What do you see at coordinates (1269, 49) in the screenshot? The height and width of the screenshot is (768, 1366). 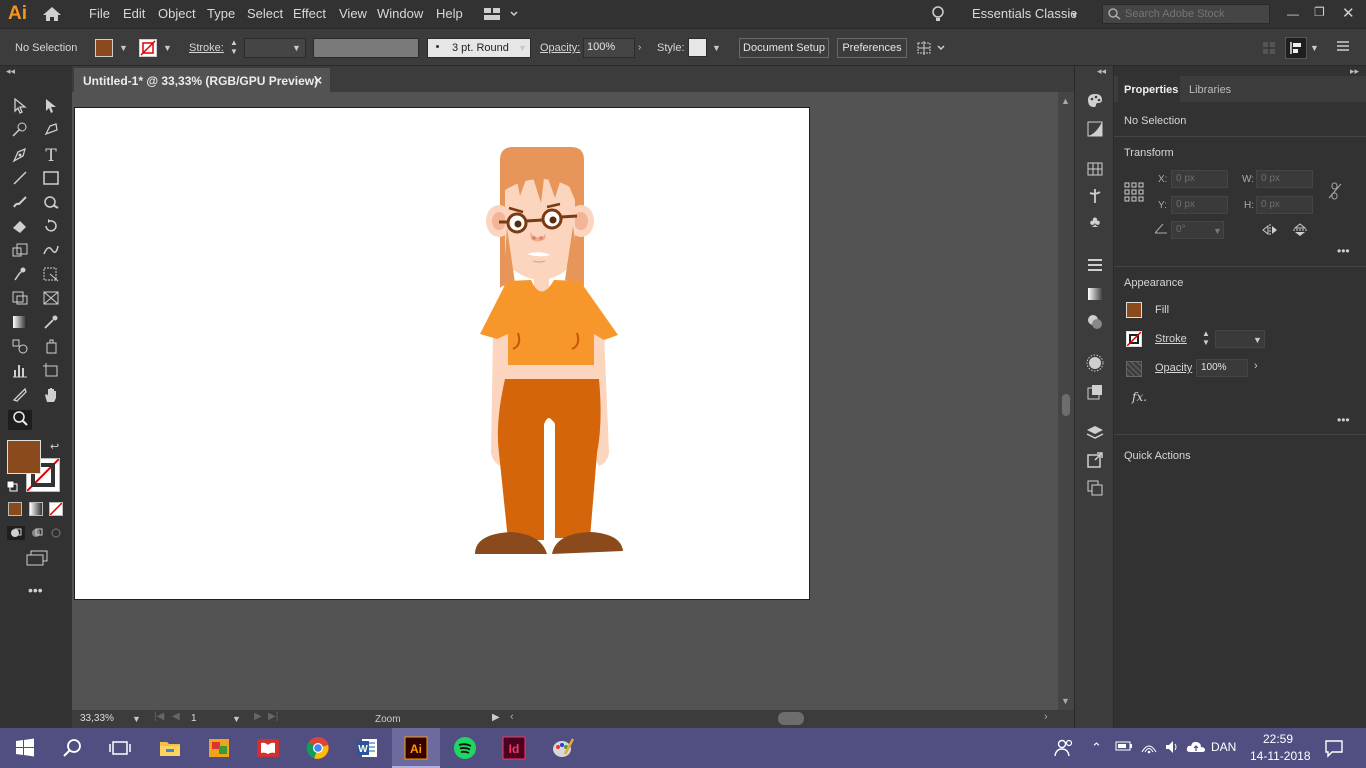 I see `isolate-icon` at bounding box center [1269, 49].